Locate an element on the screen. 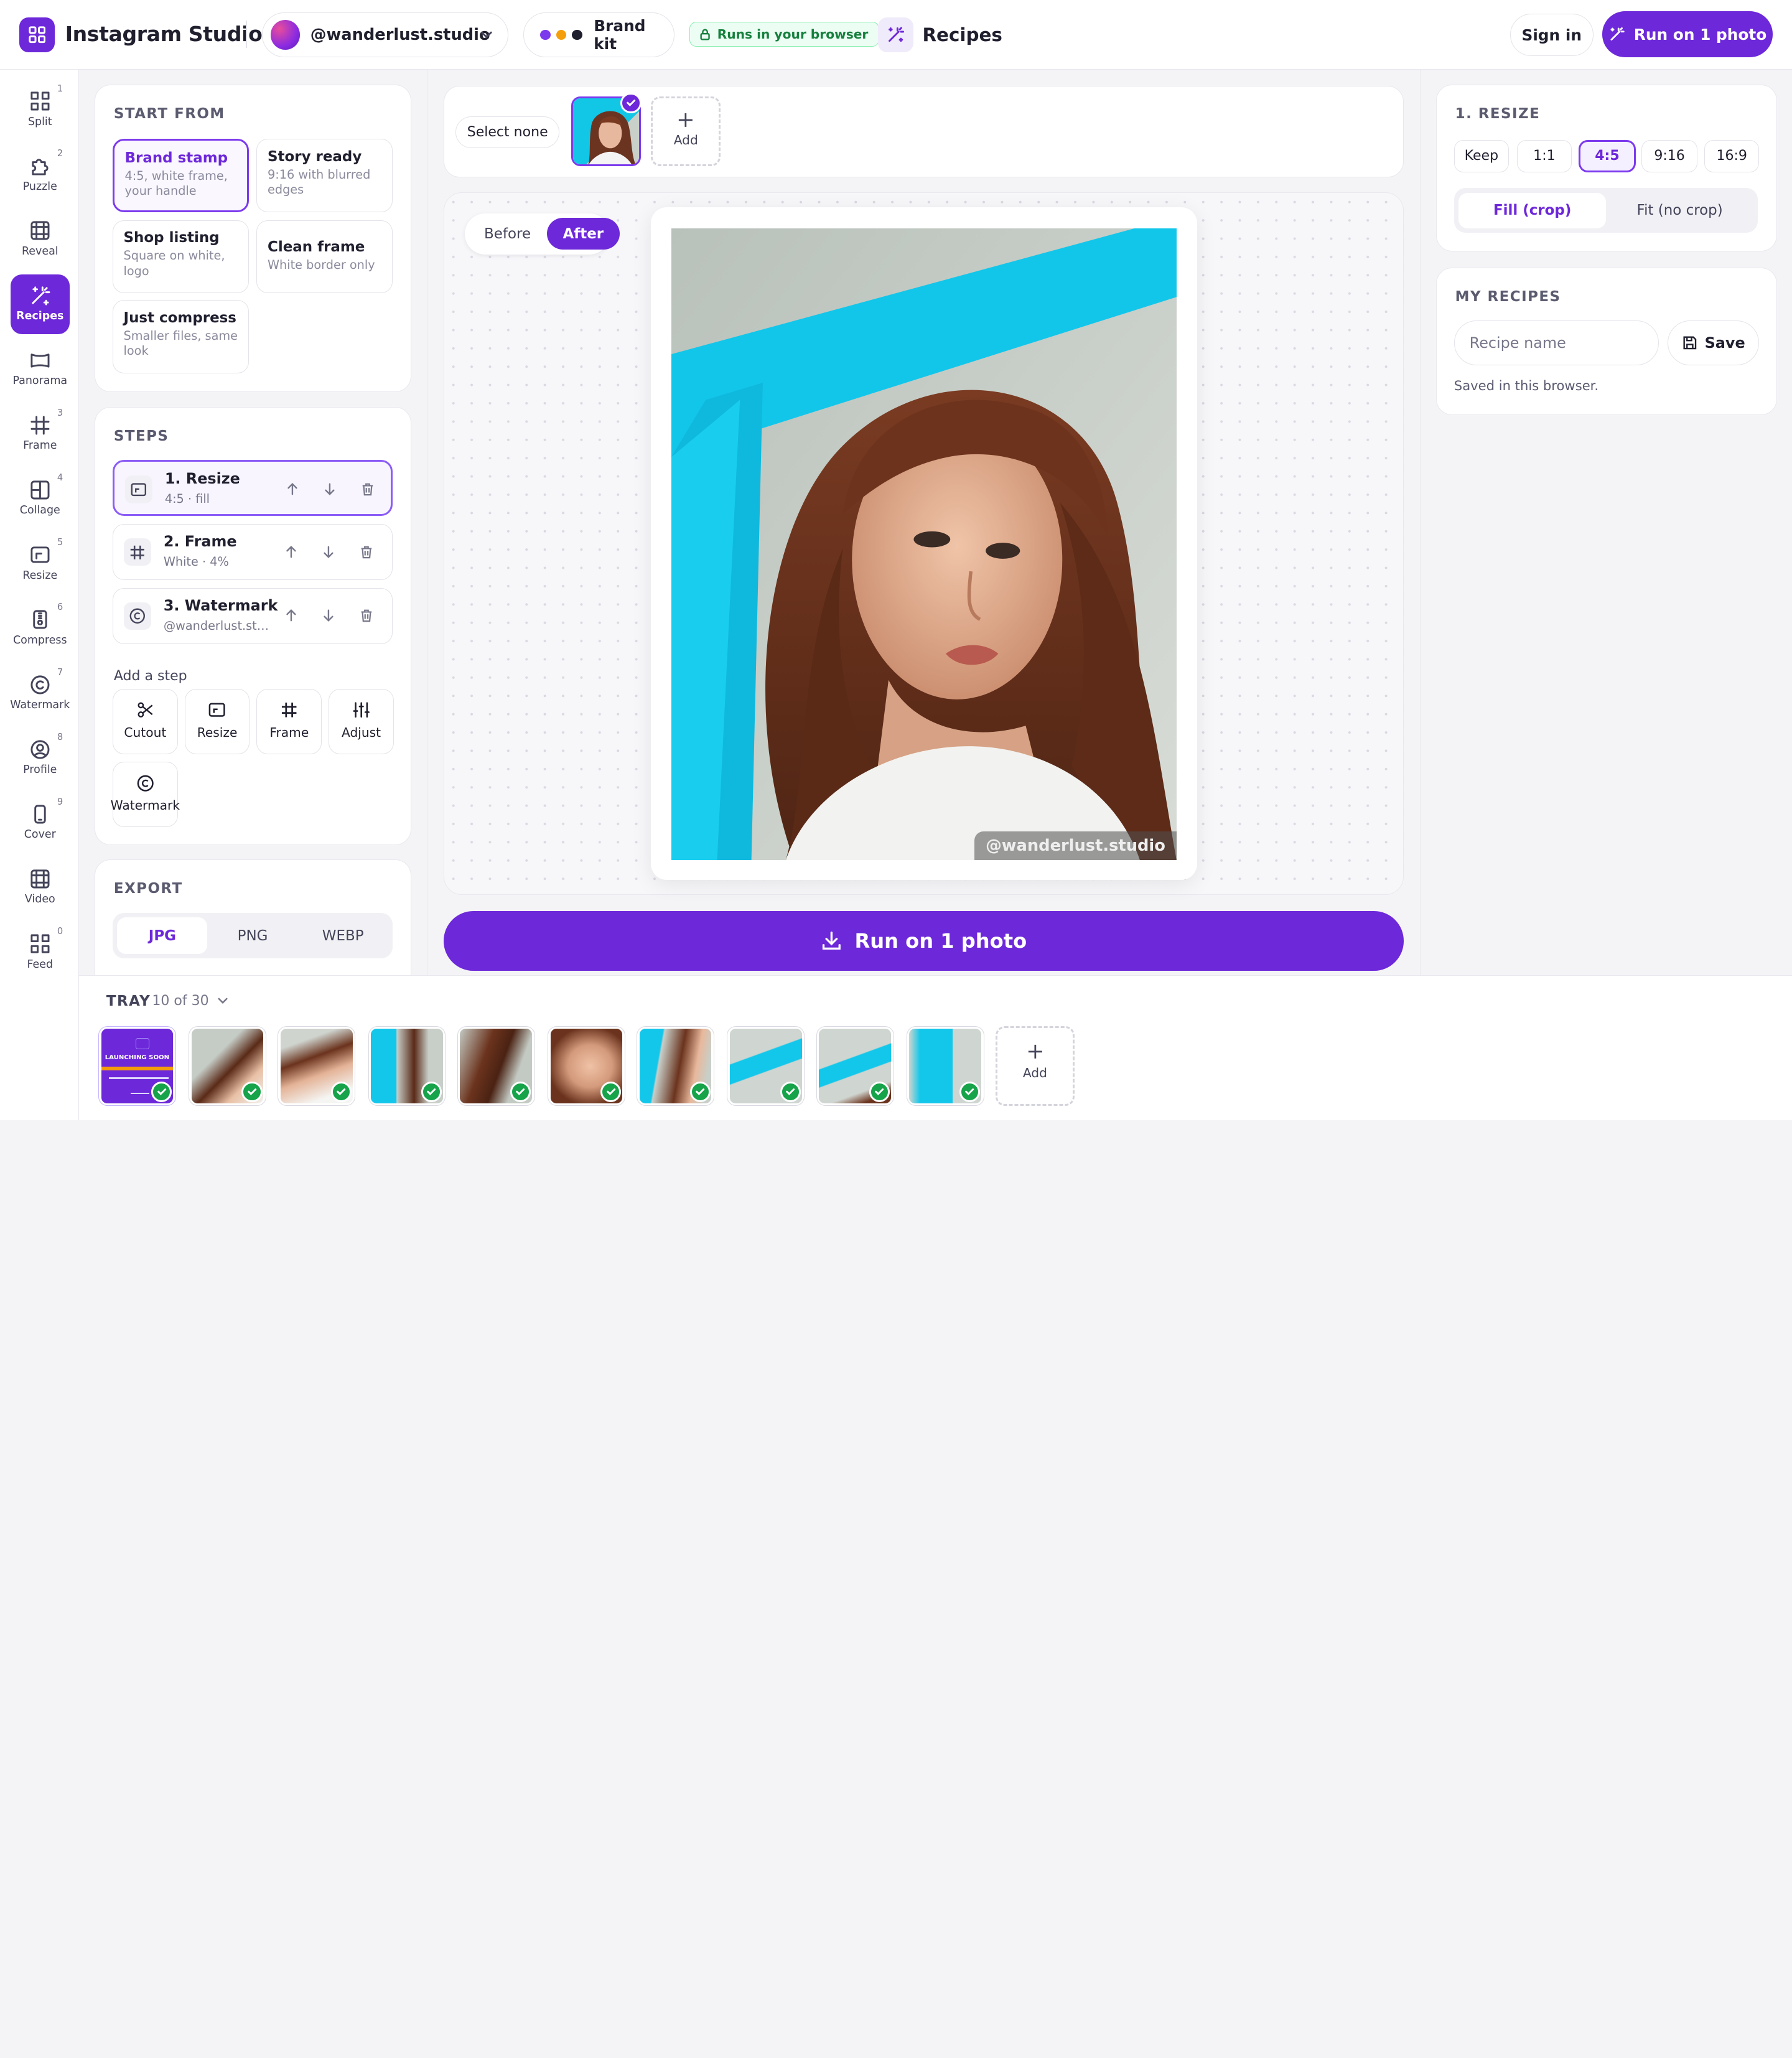 The width and height of the screenshot is (1792, 2058). add-photo-label: Add is located at coordinates (686, 141).